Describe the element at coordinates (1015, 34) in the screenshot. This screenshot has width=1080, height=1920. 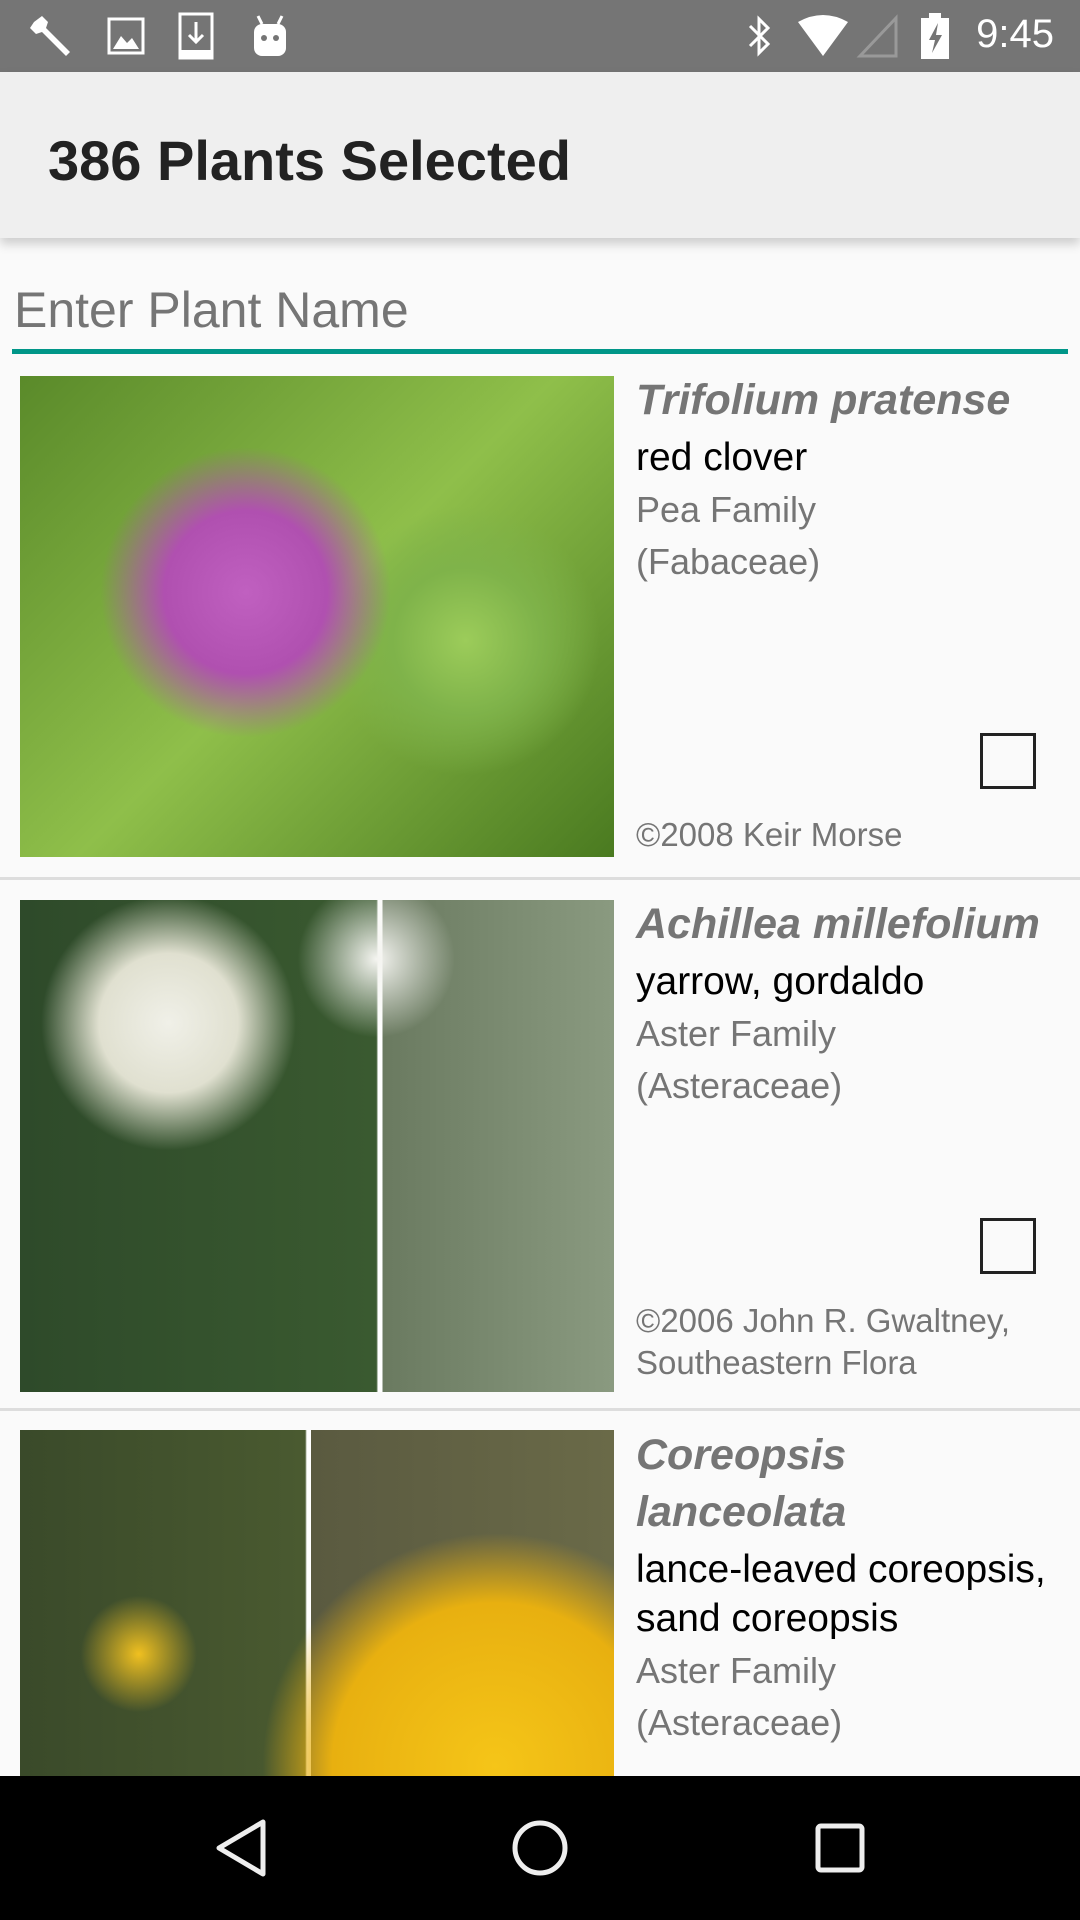
I see `clock: 9:45` at that location.